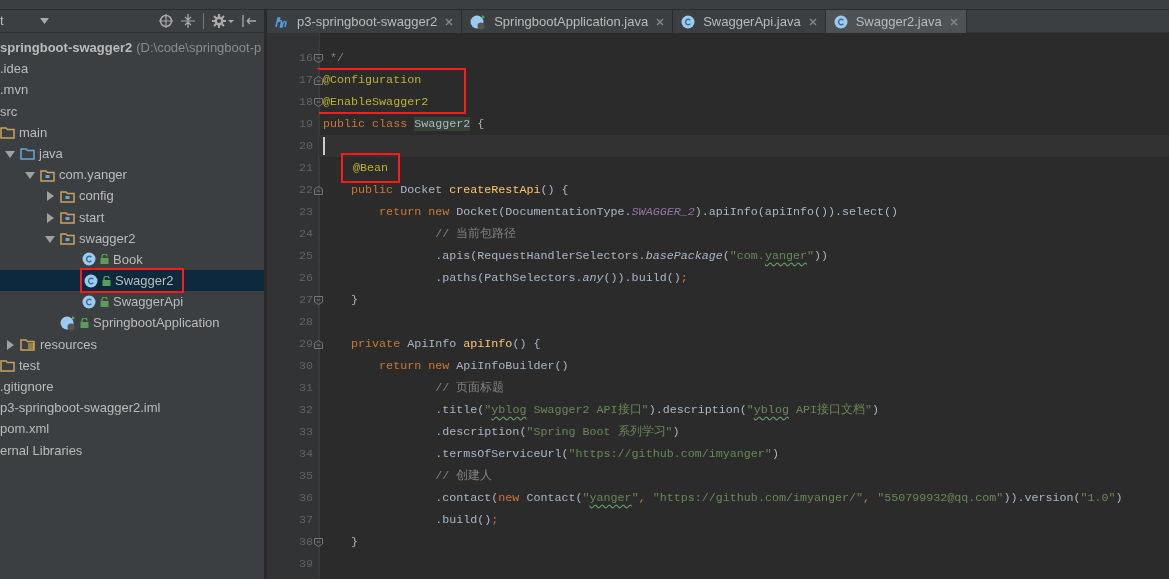  I want to click on code-token: (, so click(726, 256).